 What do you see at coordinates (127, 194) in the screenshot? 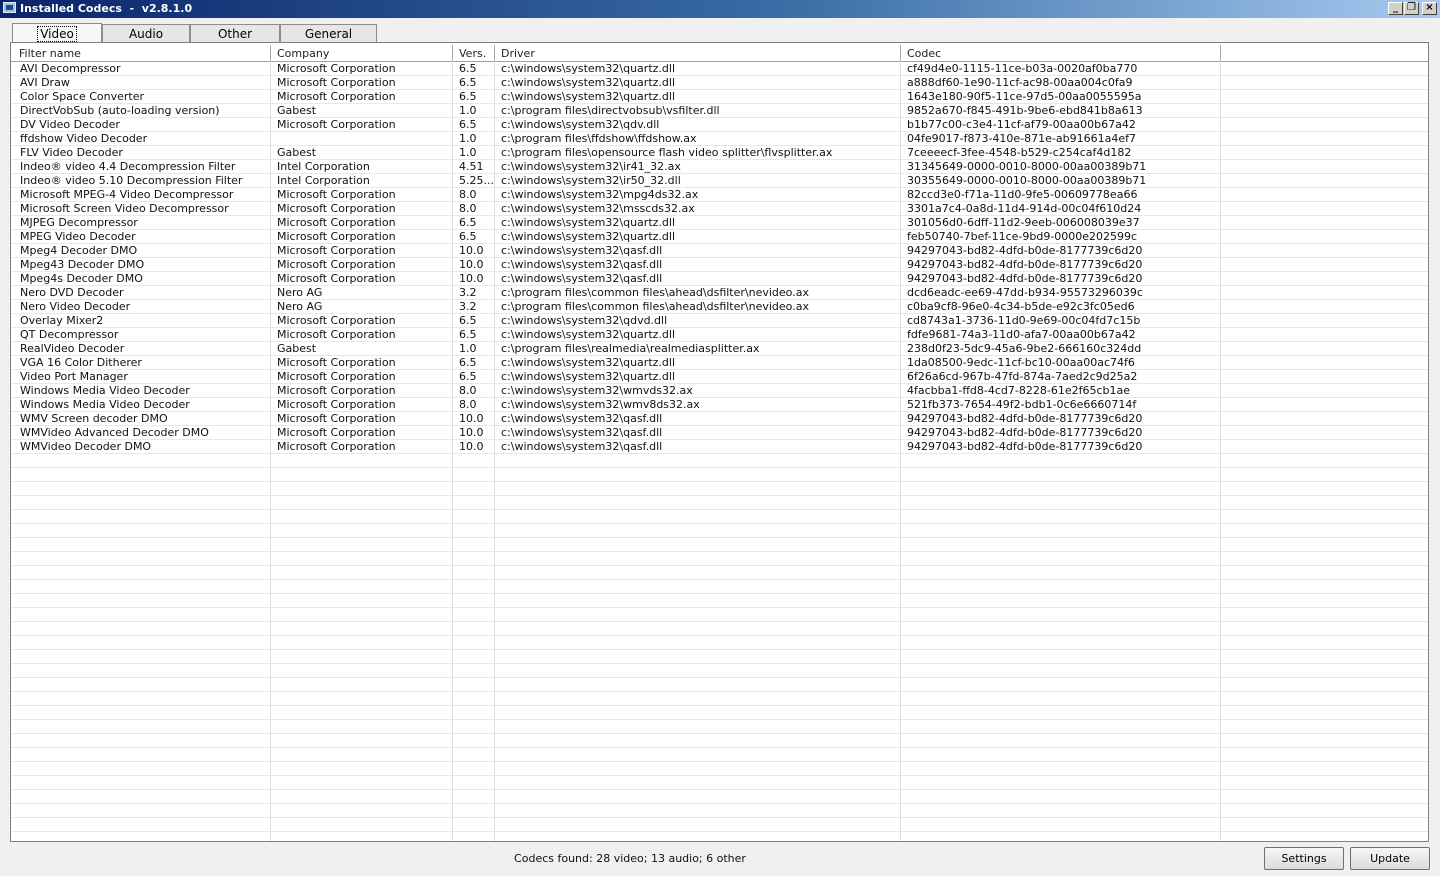
I see `cell-filter-name: Microsoft MPEG-4 Video Decompressor` at bounding box center [127, 194].